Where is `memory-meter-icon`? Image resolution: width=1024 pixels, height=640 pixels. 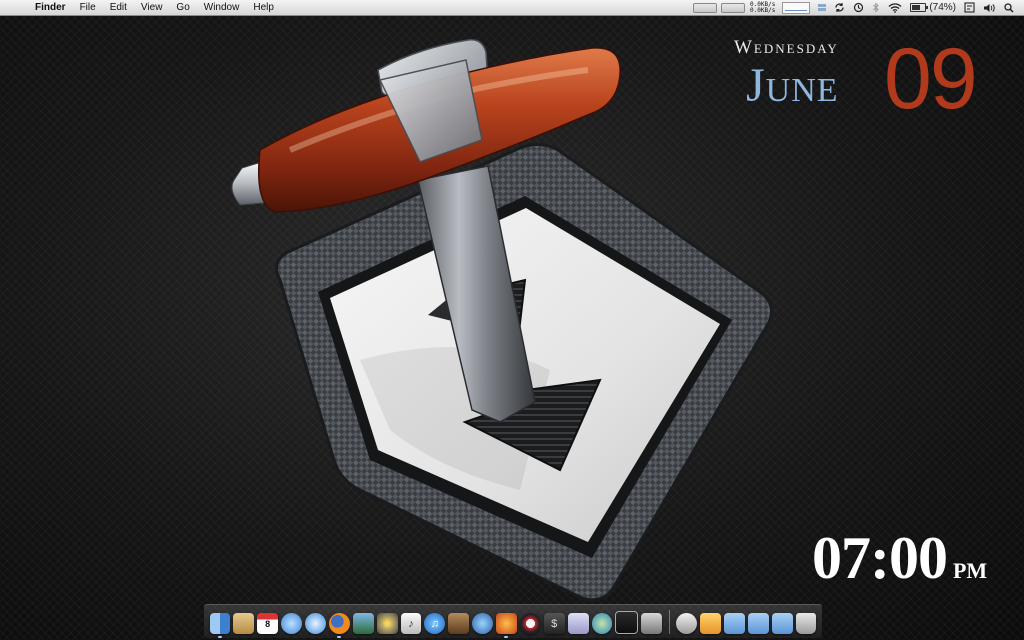
memory-meter-icon is located at coordinates (733, 7).